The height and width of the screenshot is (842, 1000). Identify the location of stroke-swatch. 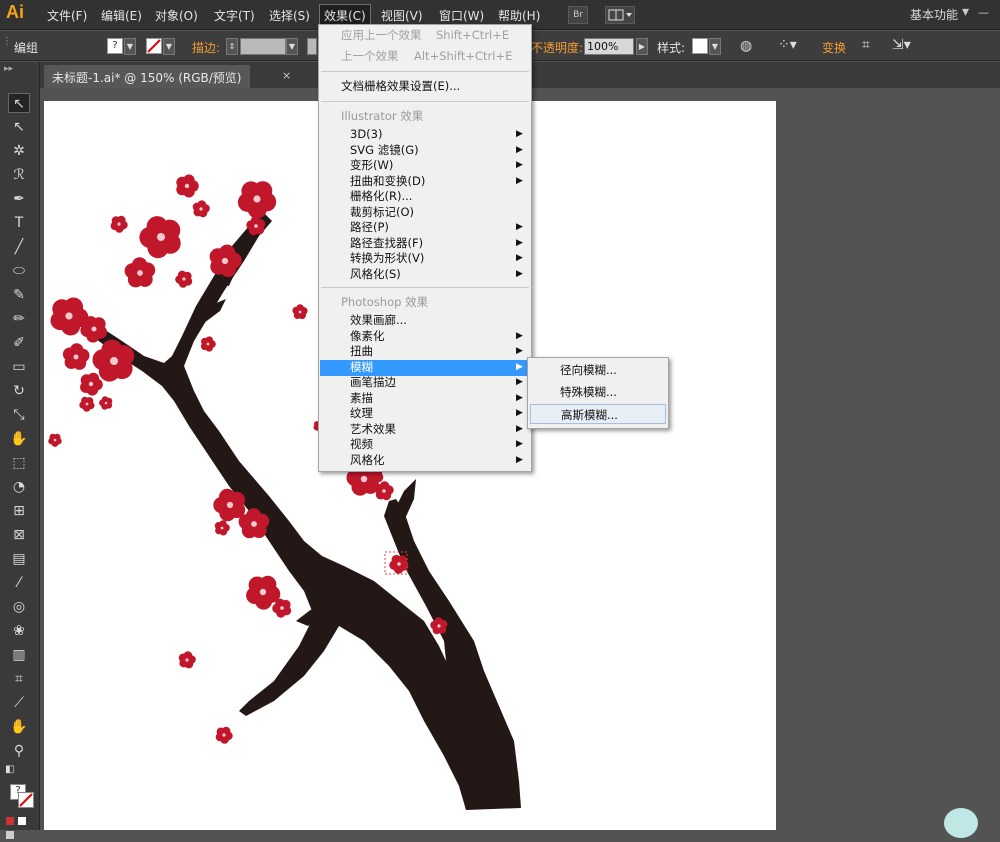
(154, 46).